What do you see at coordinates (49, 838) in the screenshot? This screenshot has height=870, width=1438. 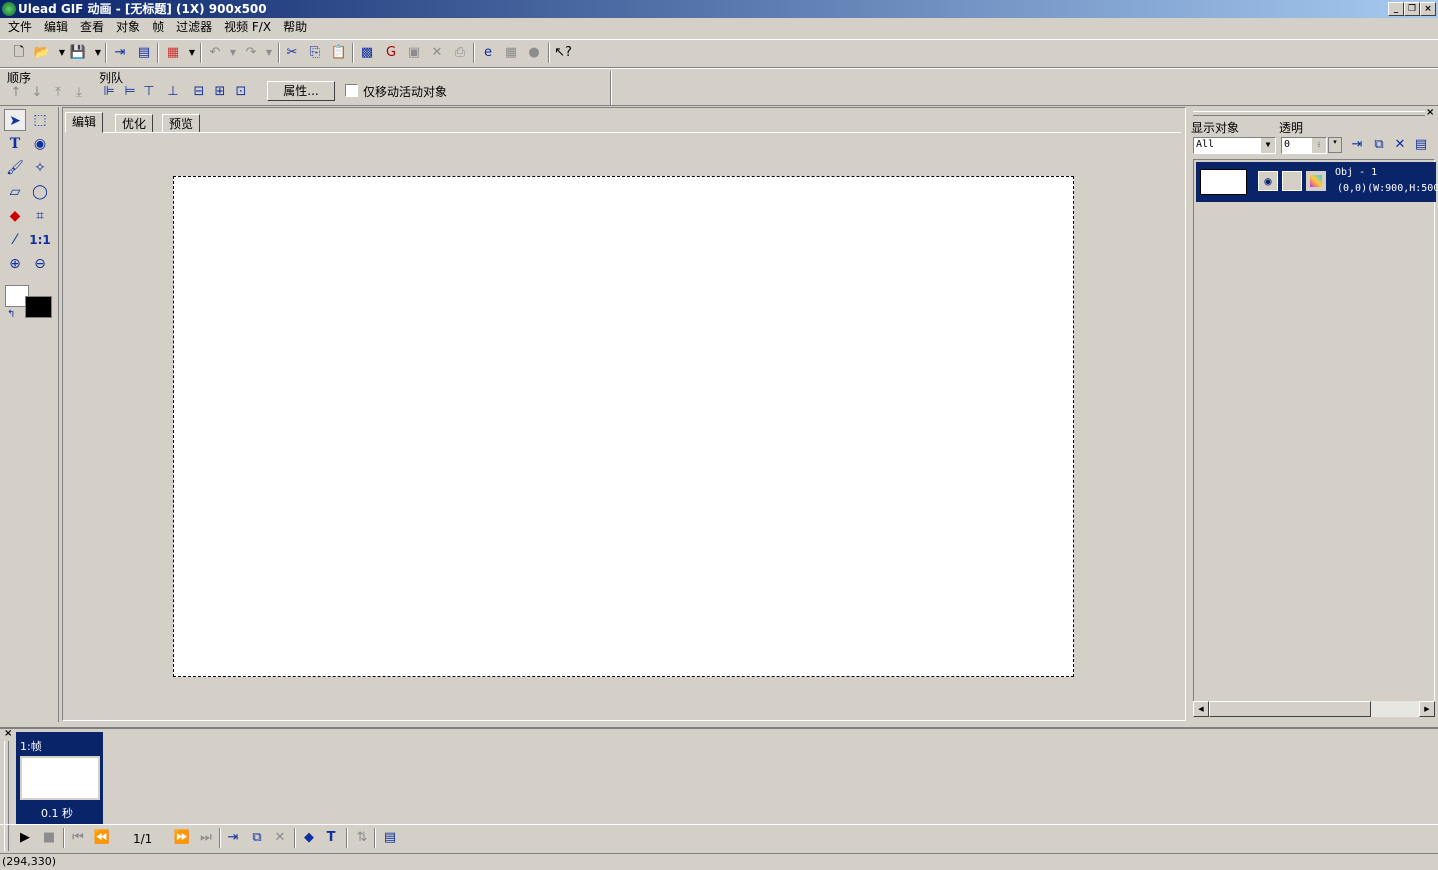 I see `stop-icon: ■` at bounding box center [49, 838].